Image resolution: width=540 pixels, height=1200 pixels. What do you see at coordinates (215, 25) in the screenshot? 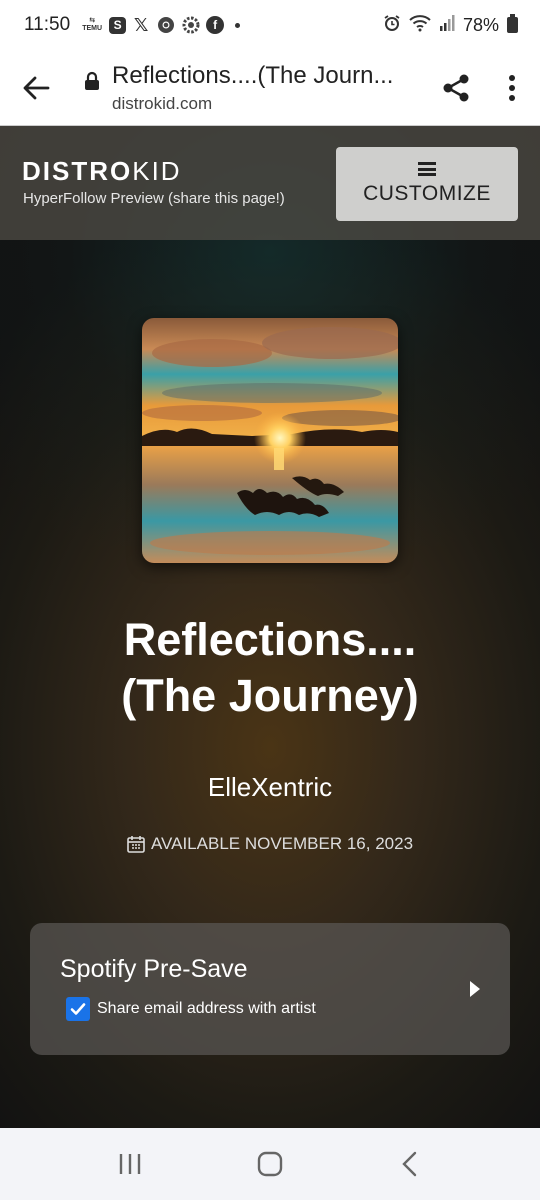
I see `facebook-icon: f` at bounding box center [215, 25].